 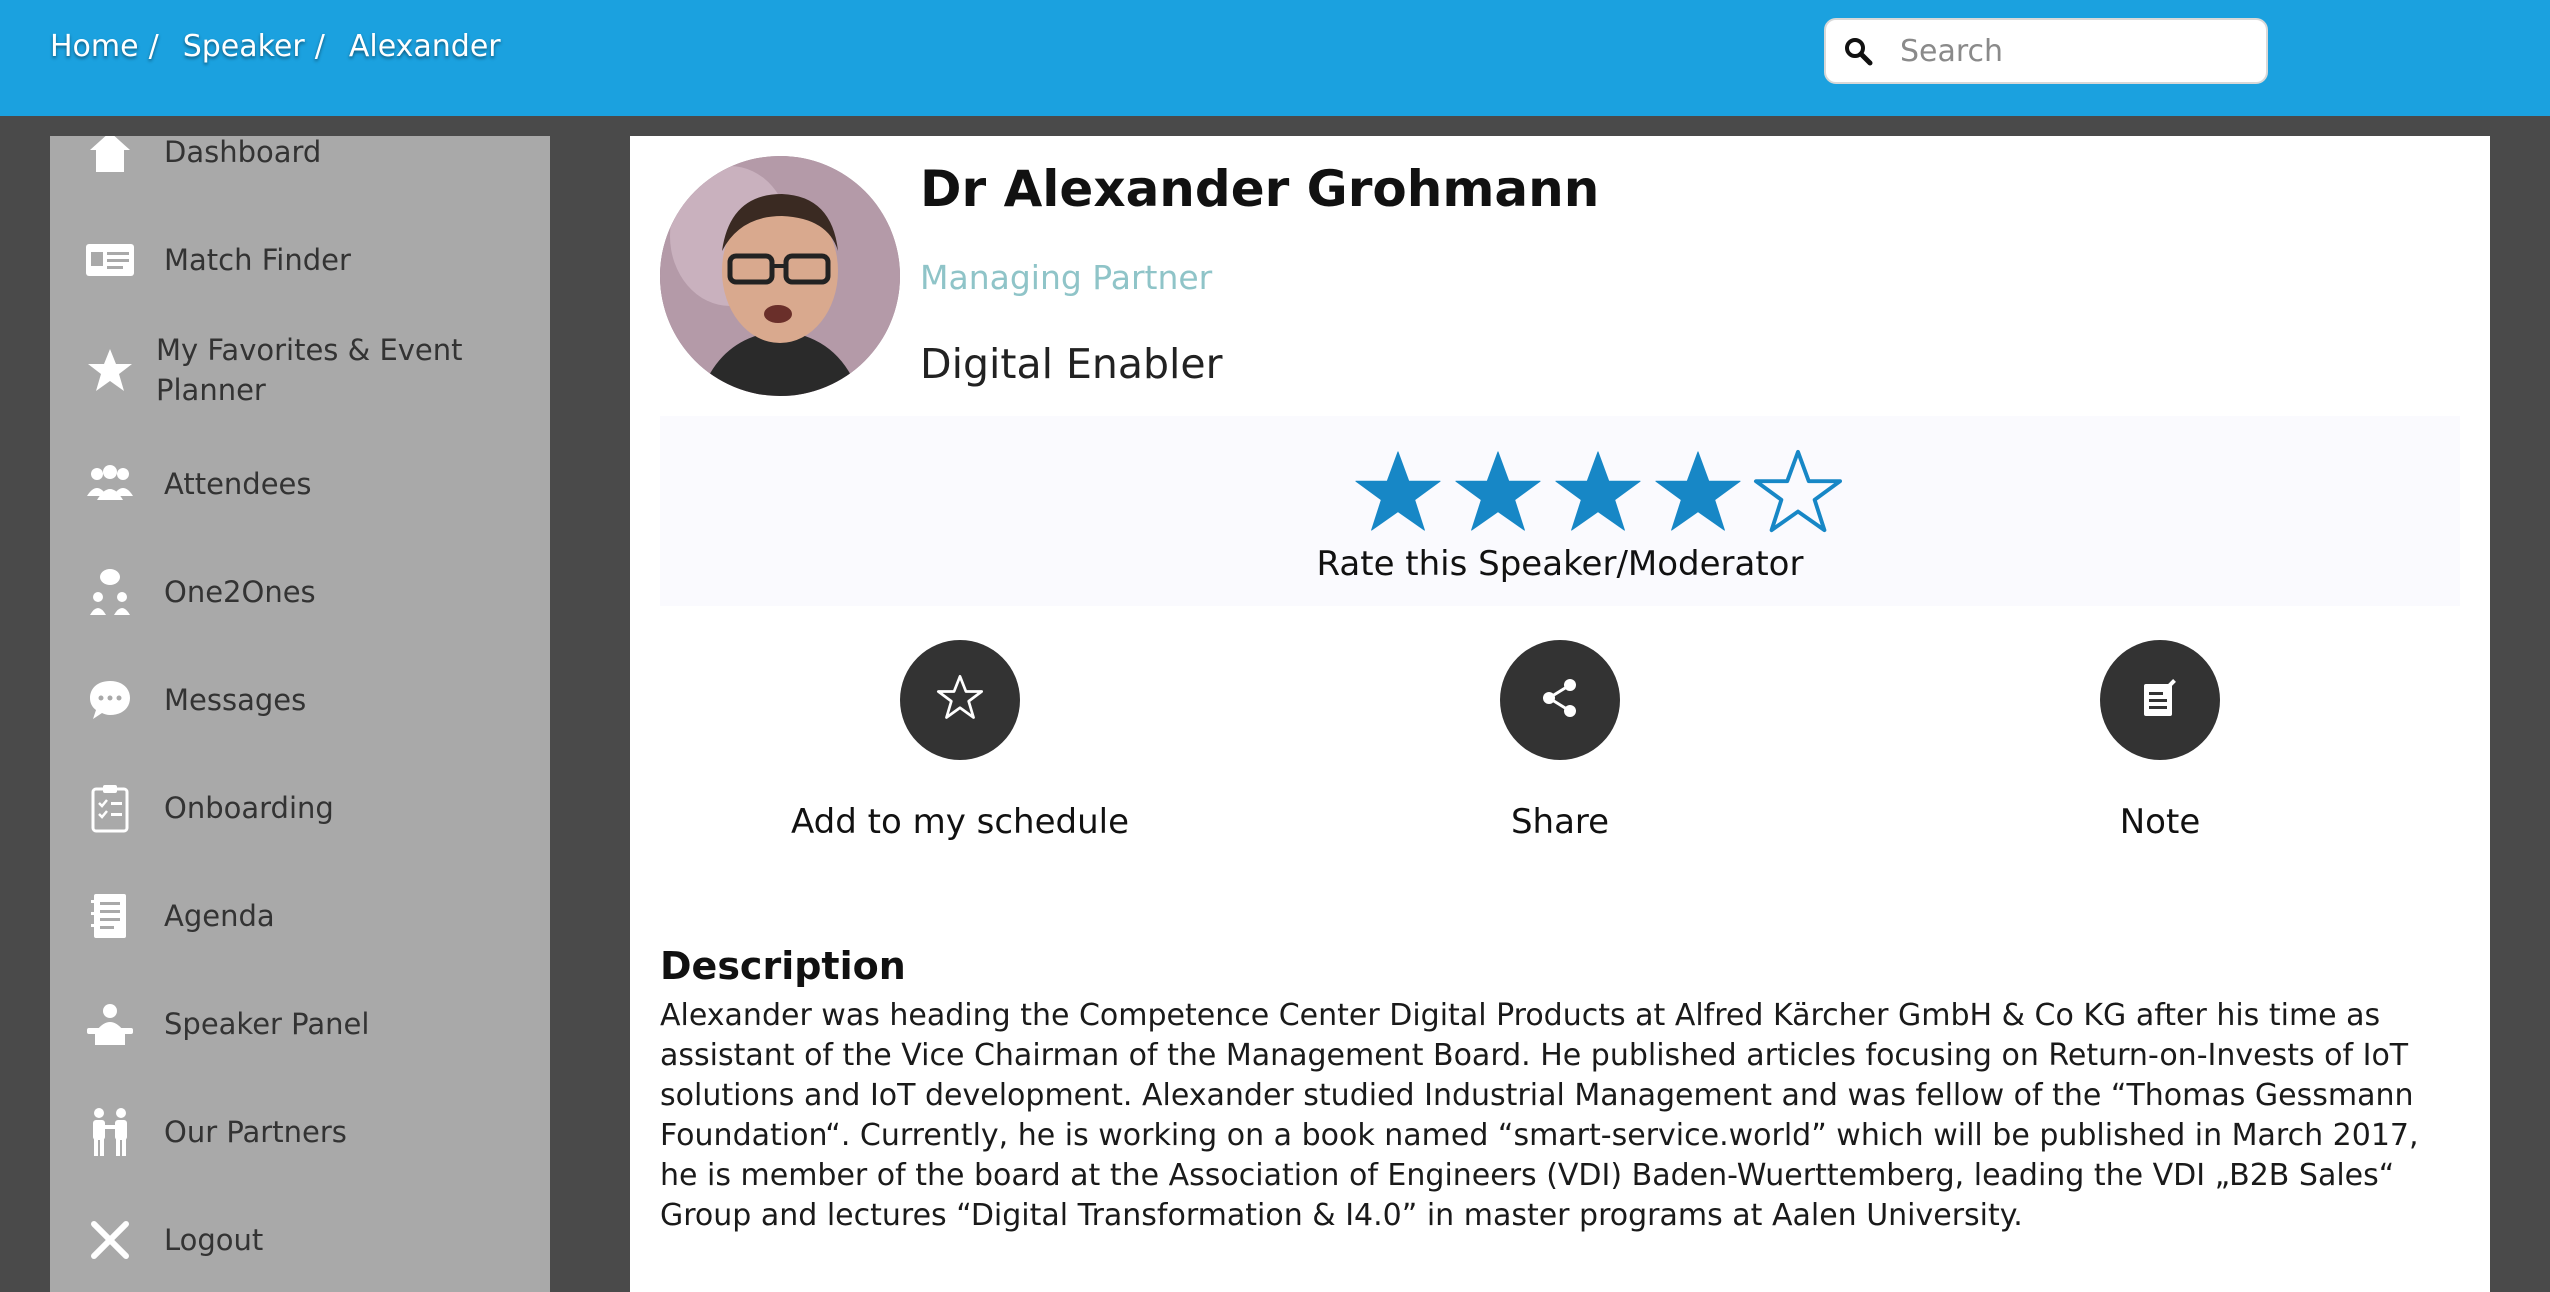 I want to click on sidebar-item-messages: Messages, so click(x=300, y=700).